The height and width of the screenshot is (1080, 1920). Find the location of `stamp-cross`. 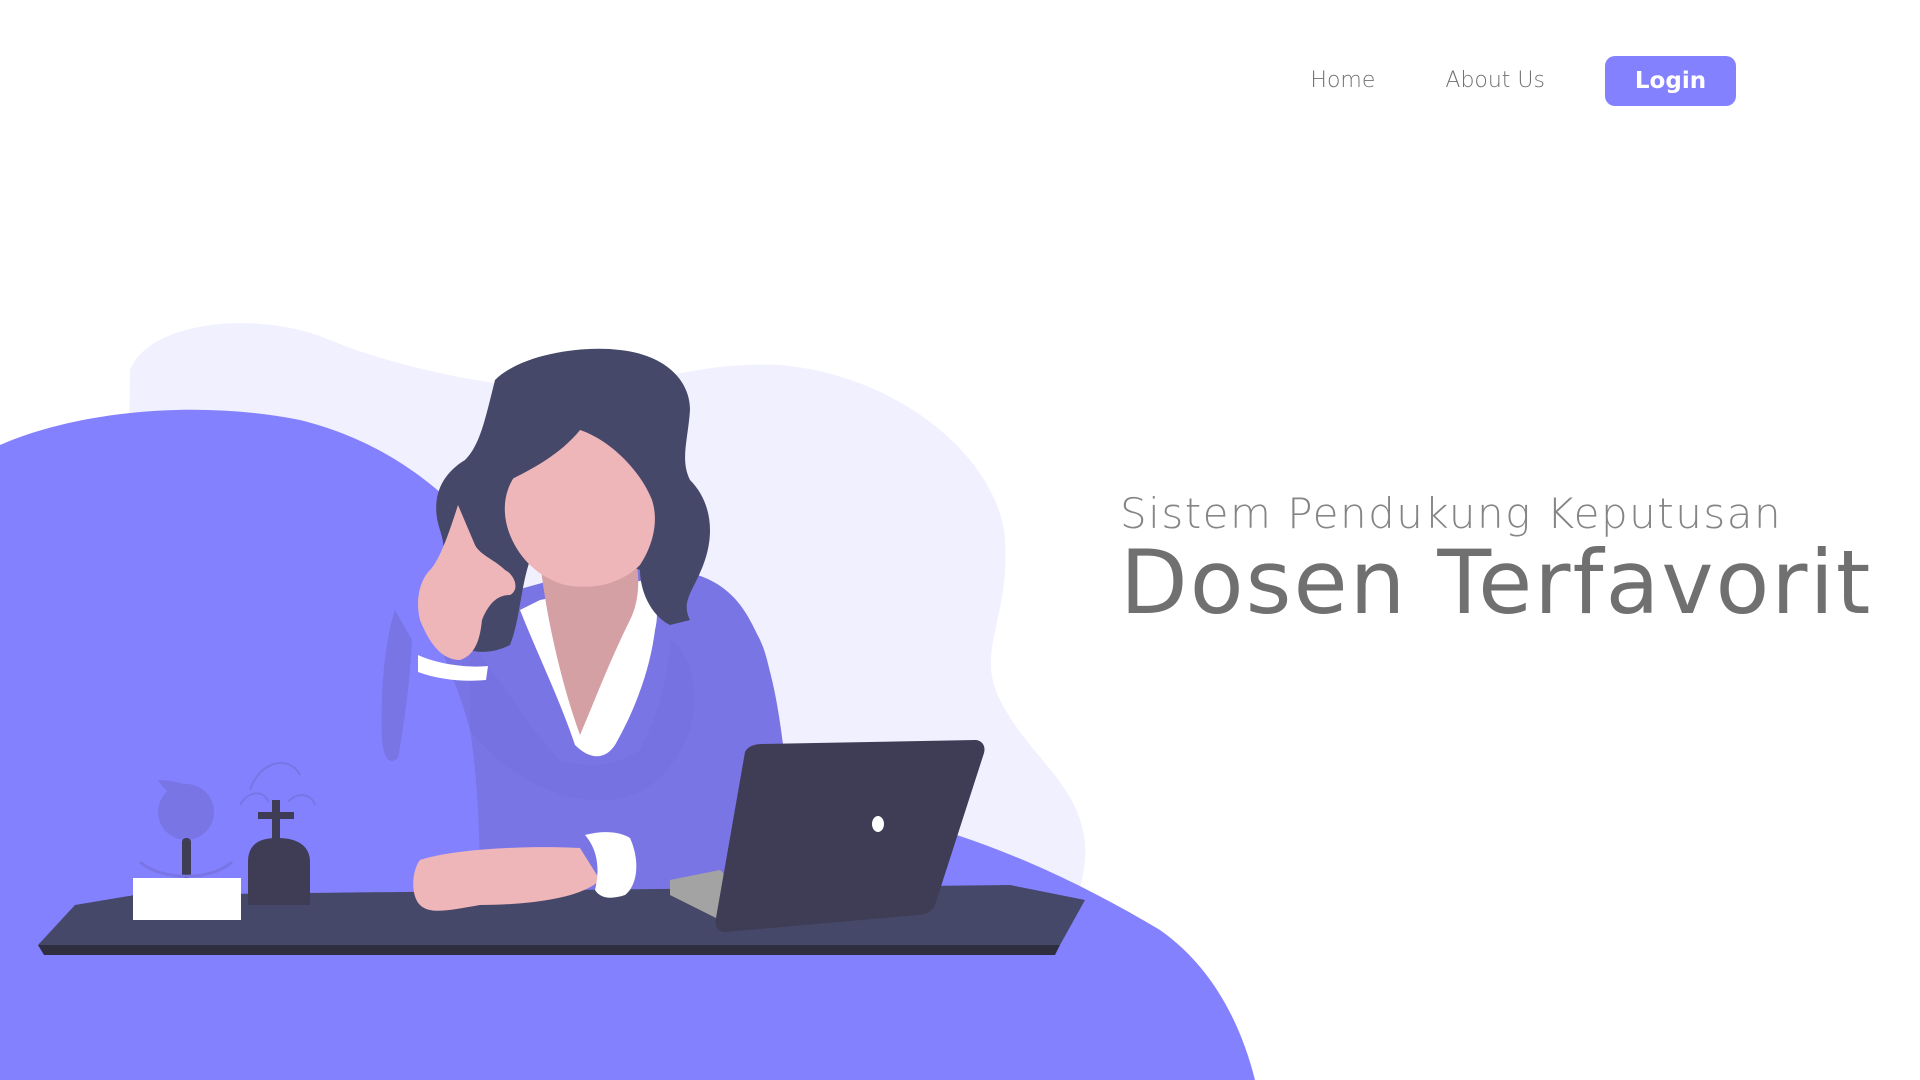

stamp-cross is located at coordinates (276, 815).